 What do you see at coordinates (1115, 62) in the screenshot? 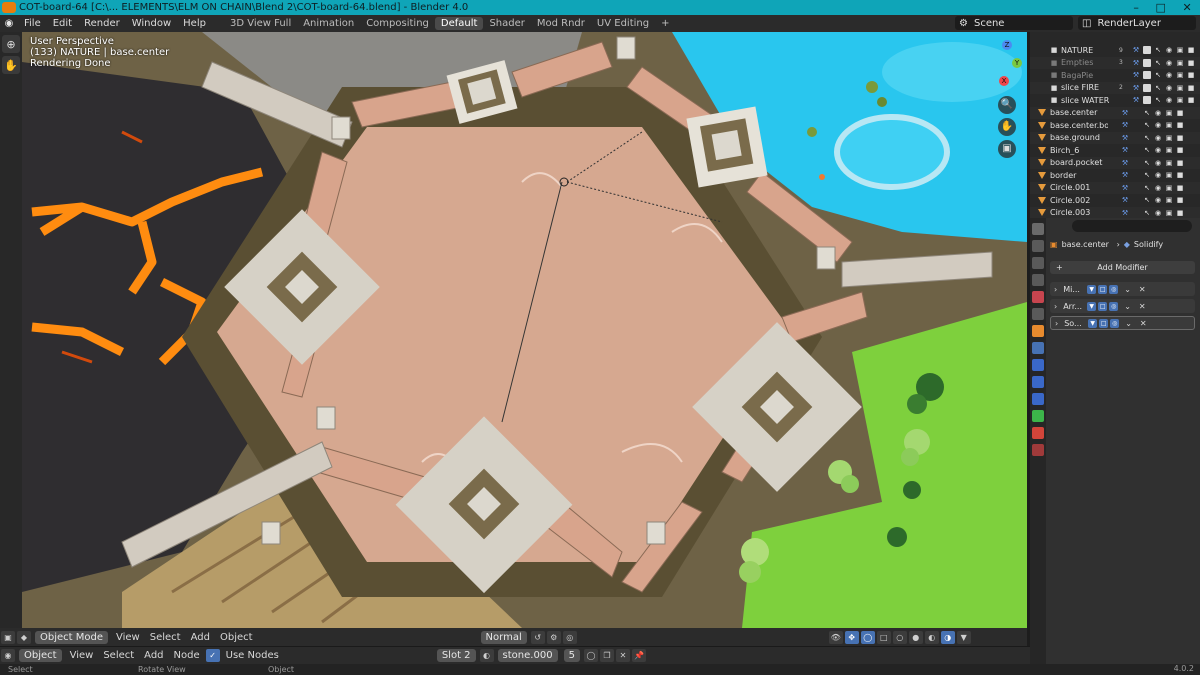
I see `outliner-row: ■ Empties 3 ⚒ ↖ ◉ ▣ ■` at bounding box center [1115, 62].